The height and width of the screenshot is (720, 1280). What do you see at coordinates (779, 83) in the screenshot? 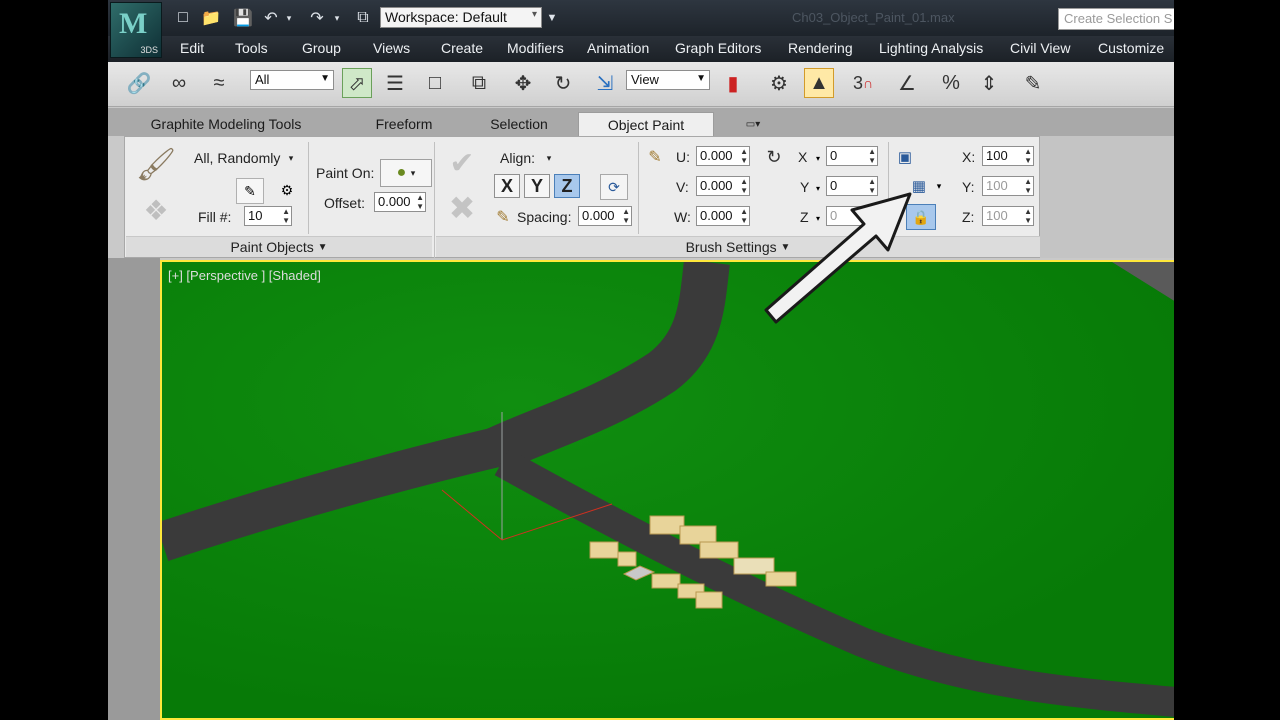
I see `select-and-manipulate-icon: ⚙` at bounding box center [779, 83].